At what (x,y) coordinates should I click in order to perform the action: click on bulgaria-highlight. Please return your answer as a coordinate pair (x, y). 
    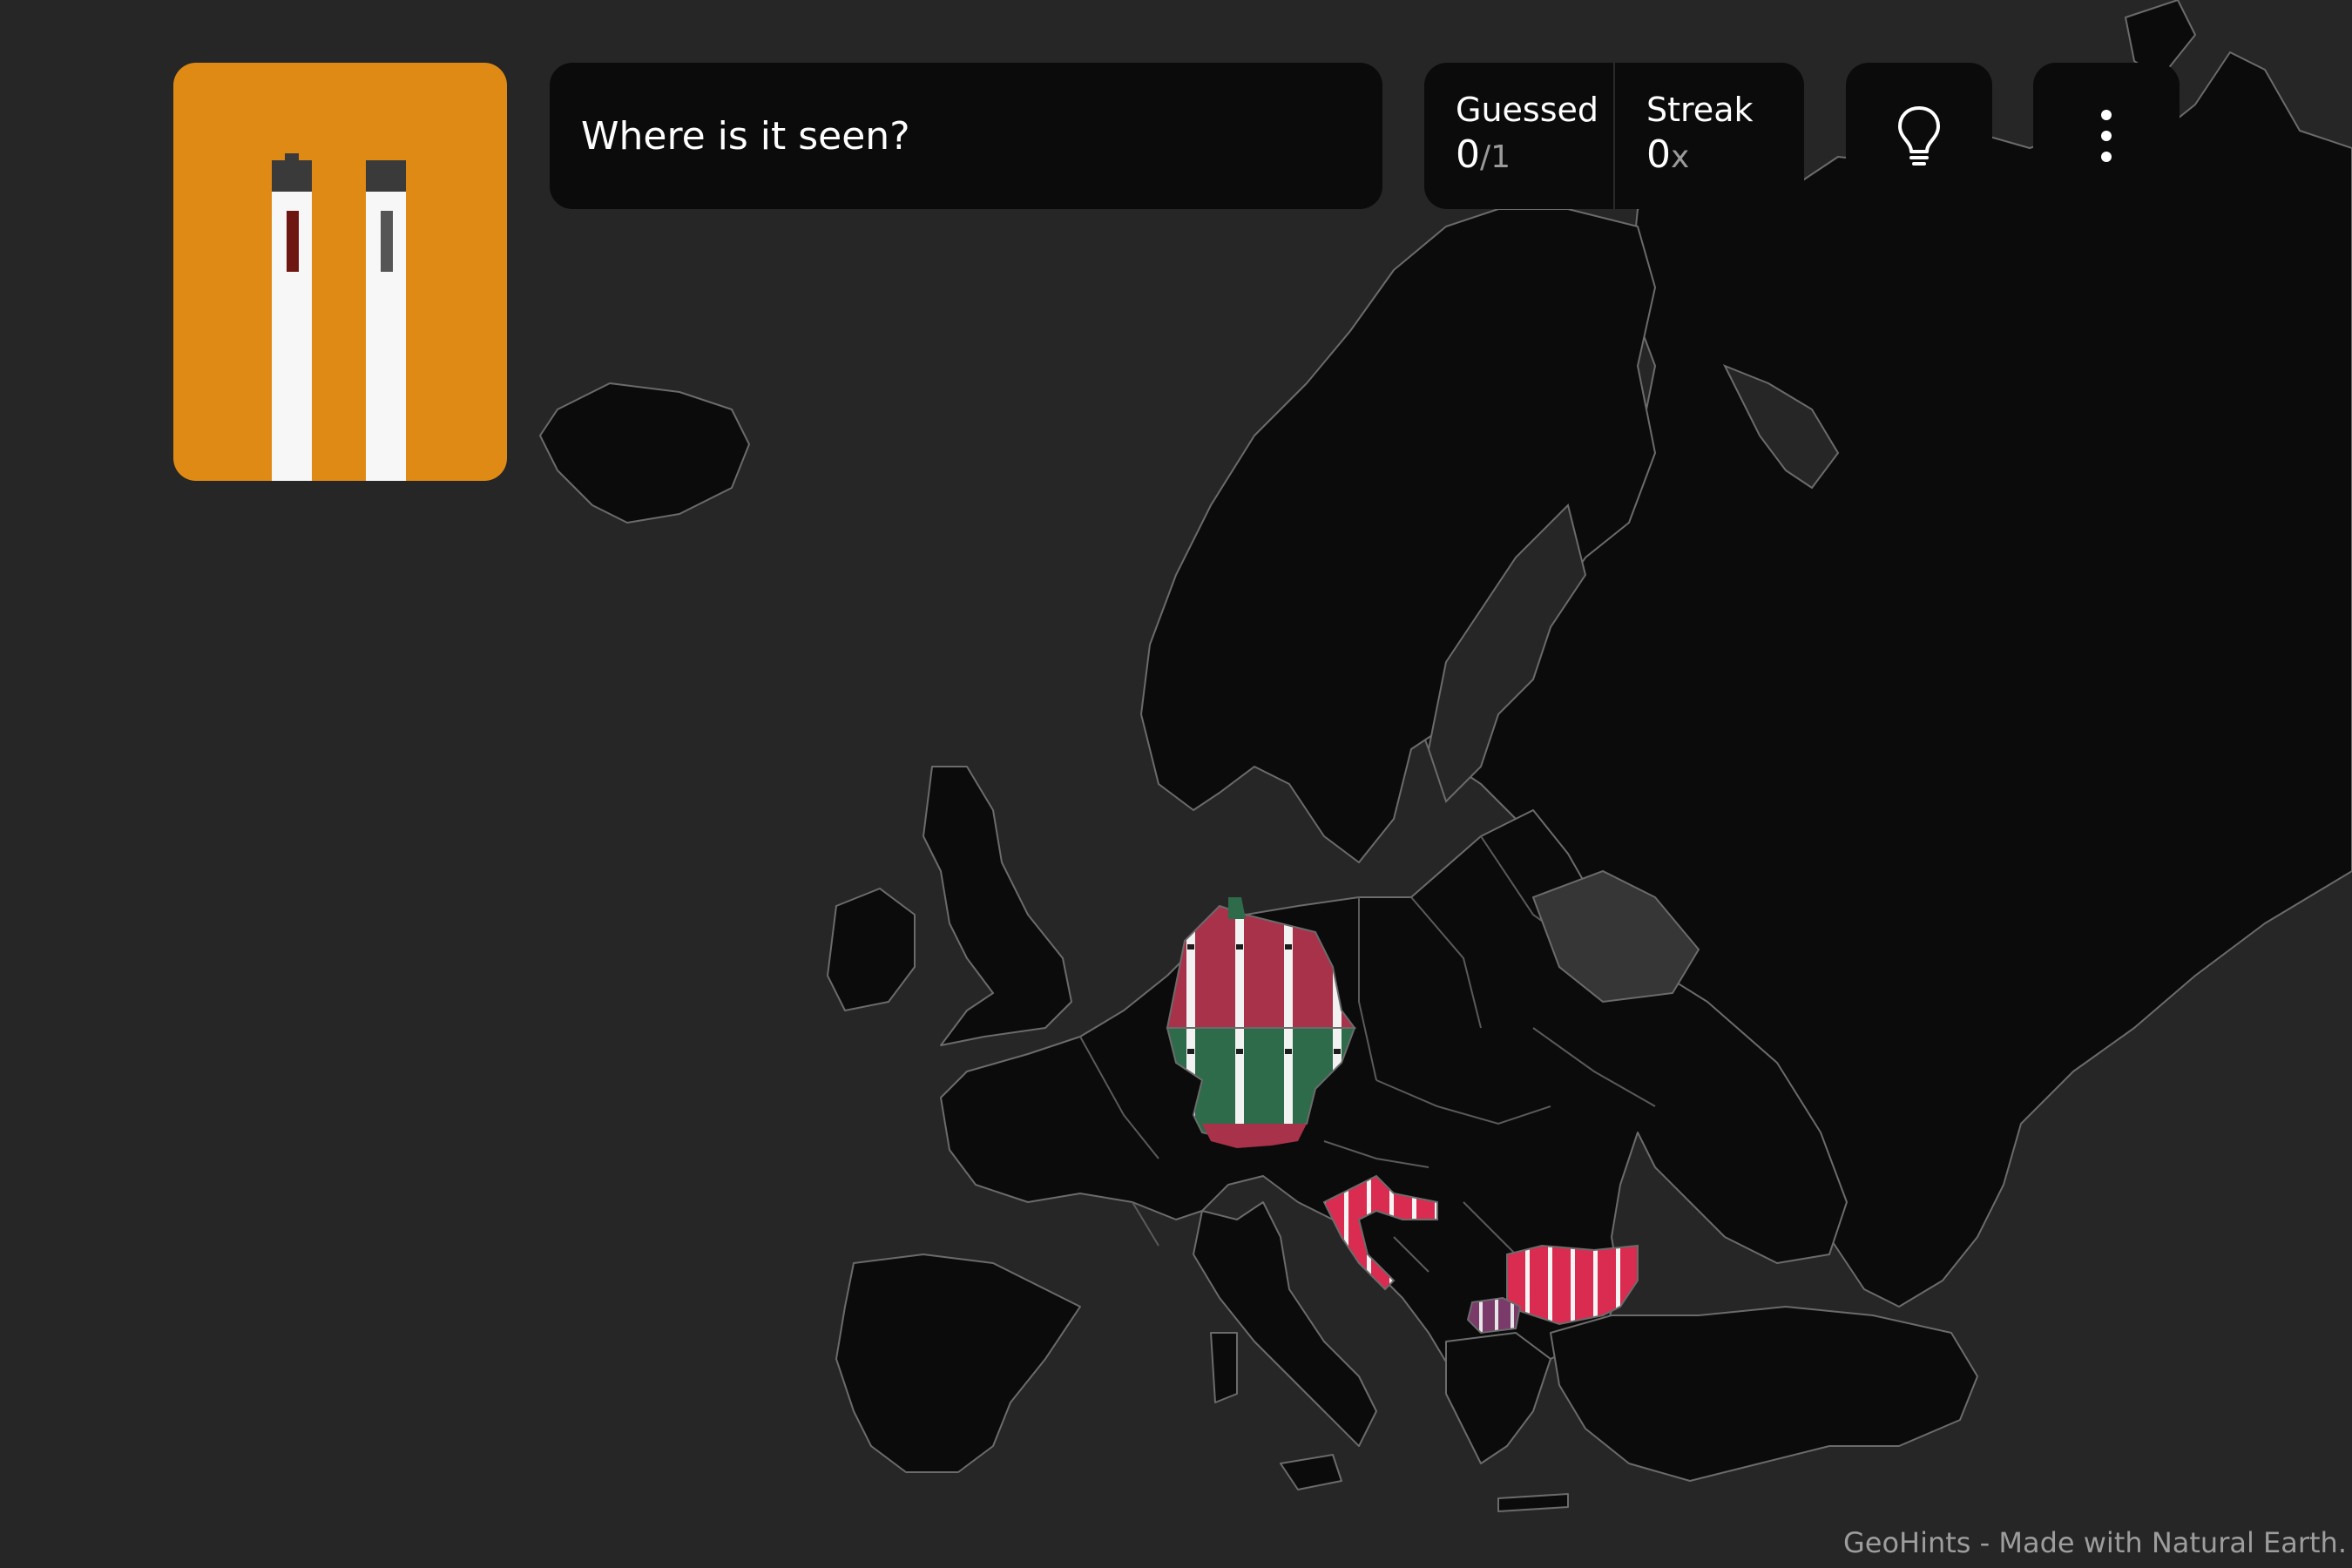
    Looking at the image, I should click on (1572, 1285).